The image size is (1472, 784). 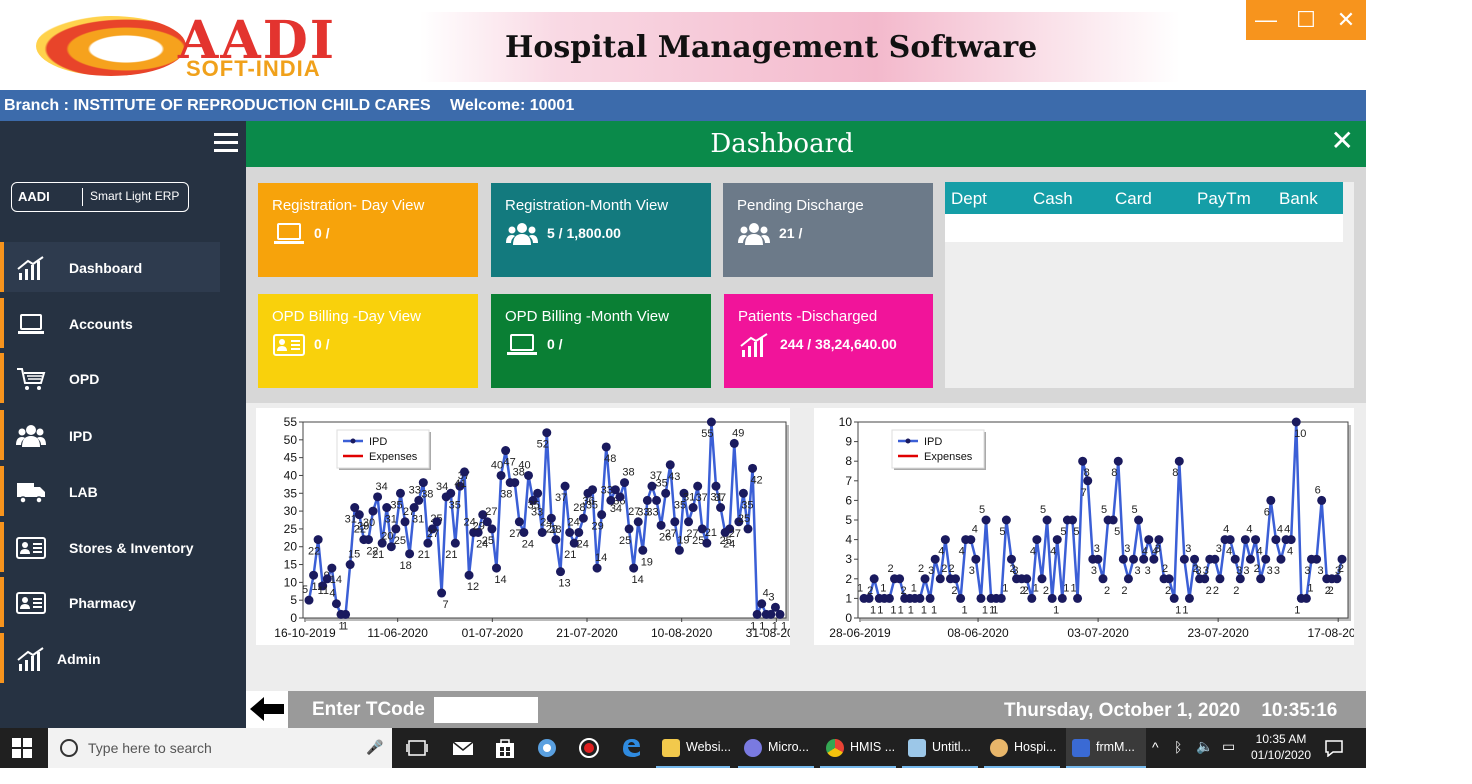 What do you see at coordinates (1334, 748) in the screenshot?
I see `notifications-icon` at bounding box center [1334, 748].